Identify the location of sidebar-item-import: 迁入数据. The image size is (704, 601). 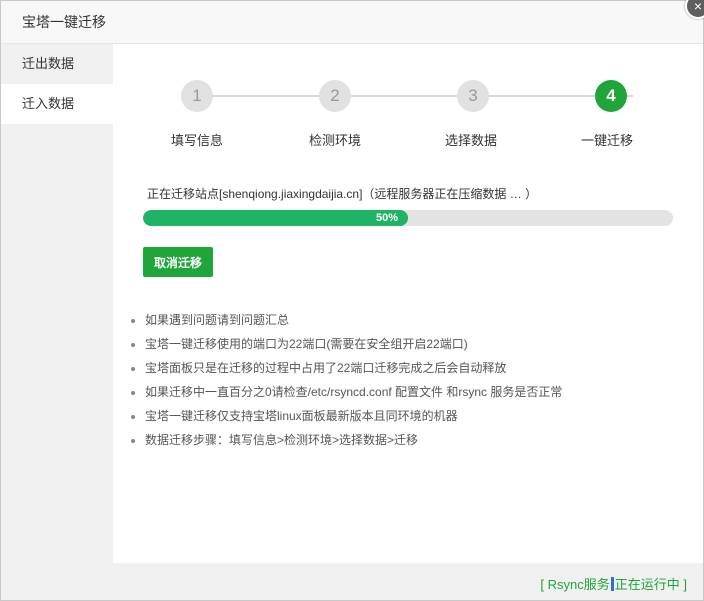
(57, 104).